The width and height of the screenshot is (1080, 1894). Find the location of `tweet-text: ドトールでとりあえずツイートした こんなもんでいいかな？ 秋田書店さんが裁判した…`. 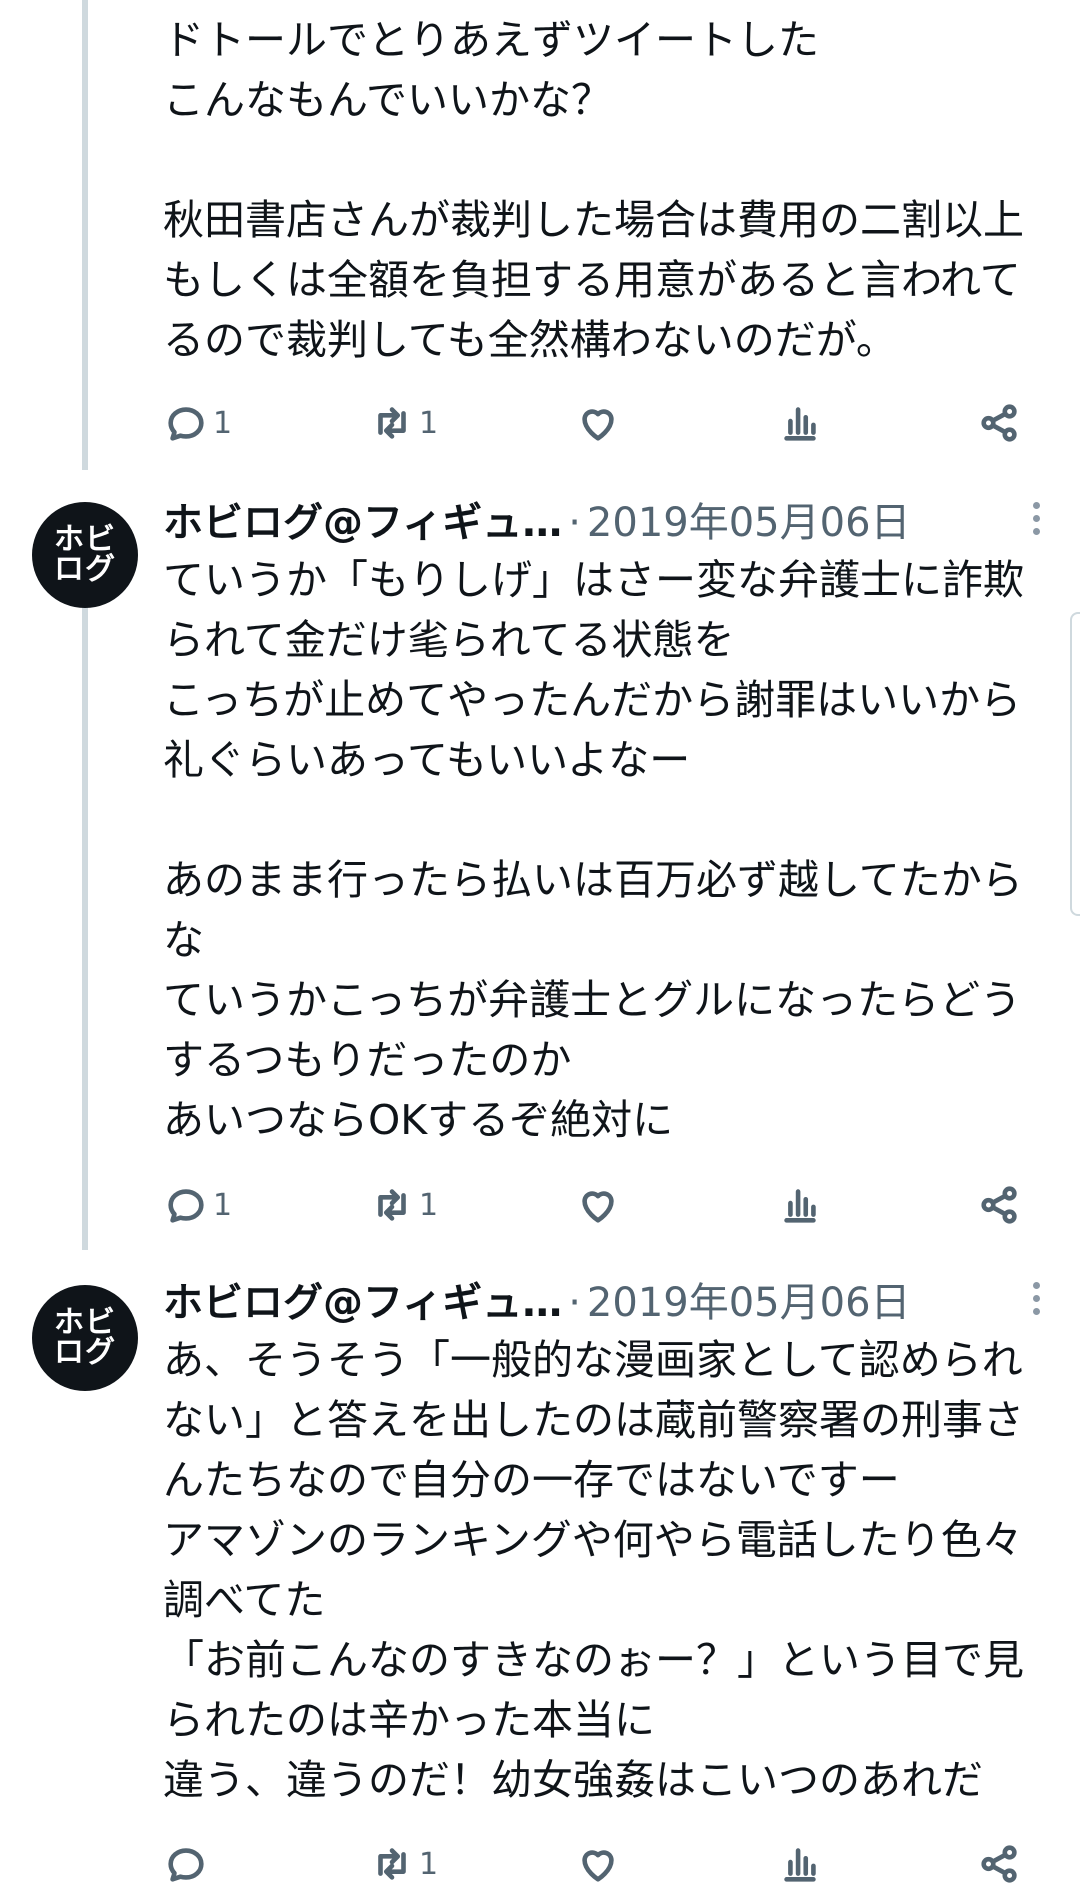

tweet-text: ドトールでとりあえずツイートした こんなもんでいいかな？ 秋田書店さんが裁判した… is located at coordinates (593, 190).